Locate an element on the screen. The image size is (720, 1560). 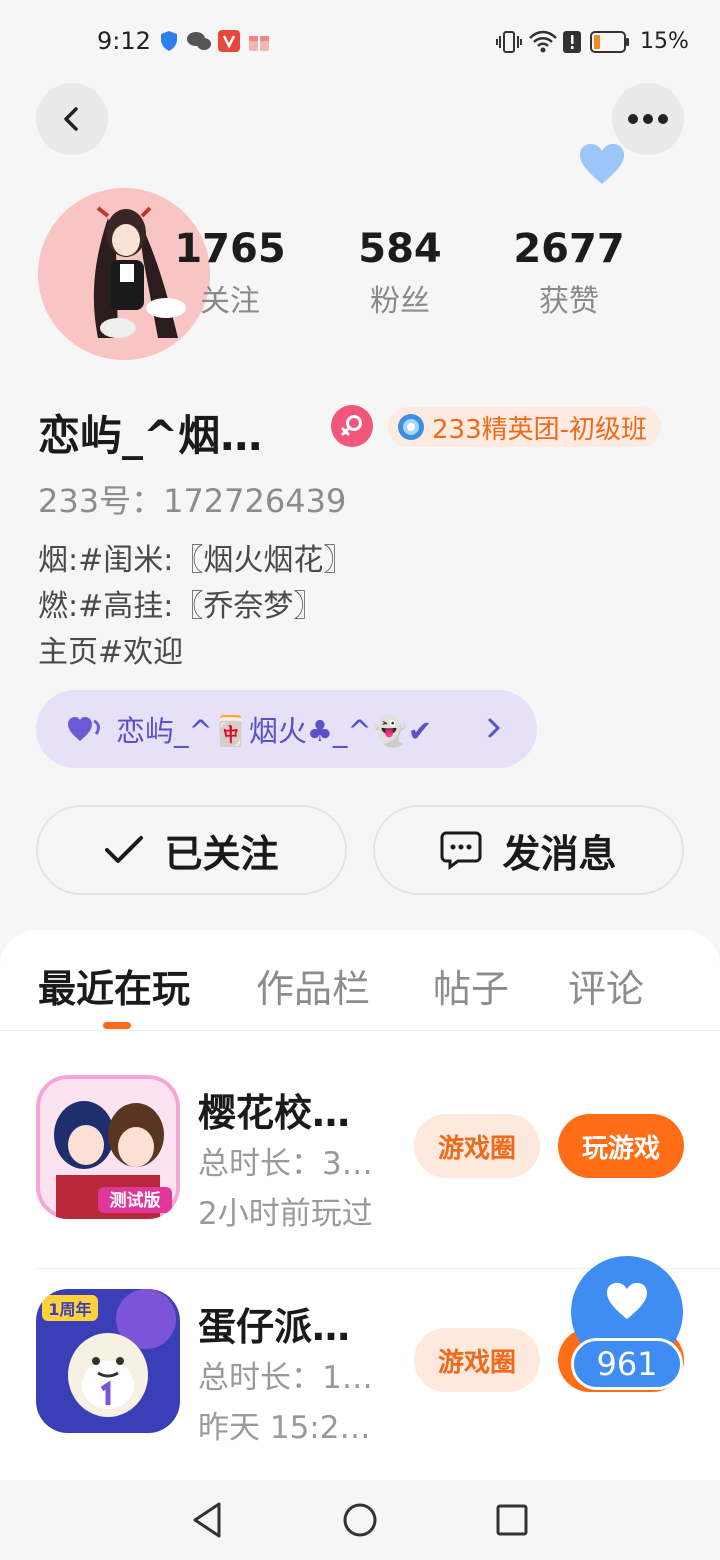
user-id: 233号：172726439 is located at coordinates (192, 501).